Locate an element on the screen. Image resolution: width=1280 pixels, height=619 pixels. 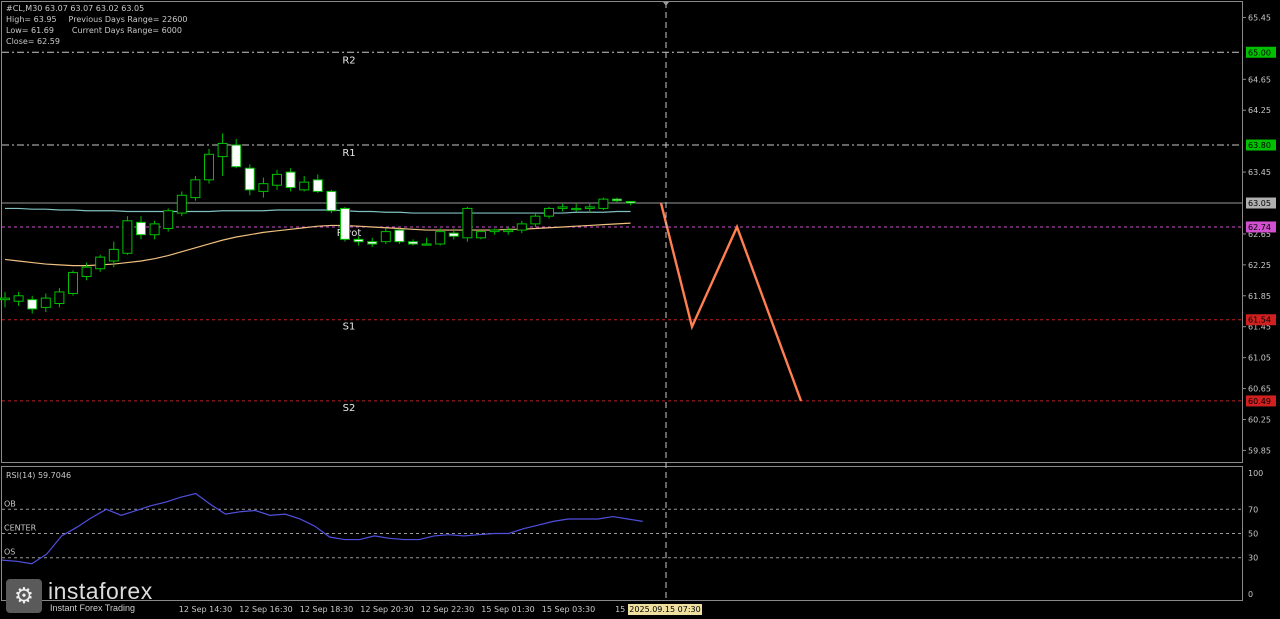
y-tick-label: 63.45 is located at coordinates (1259, 172).